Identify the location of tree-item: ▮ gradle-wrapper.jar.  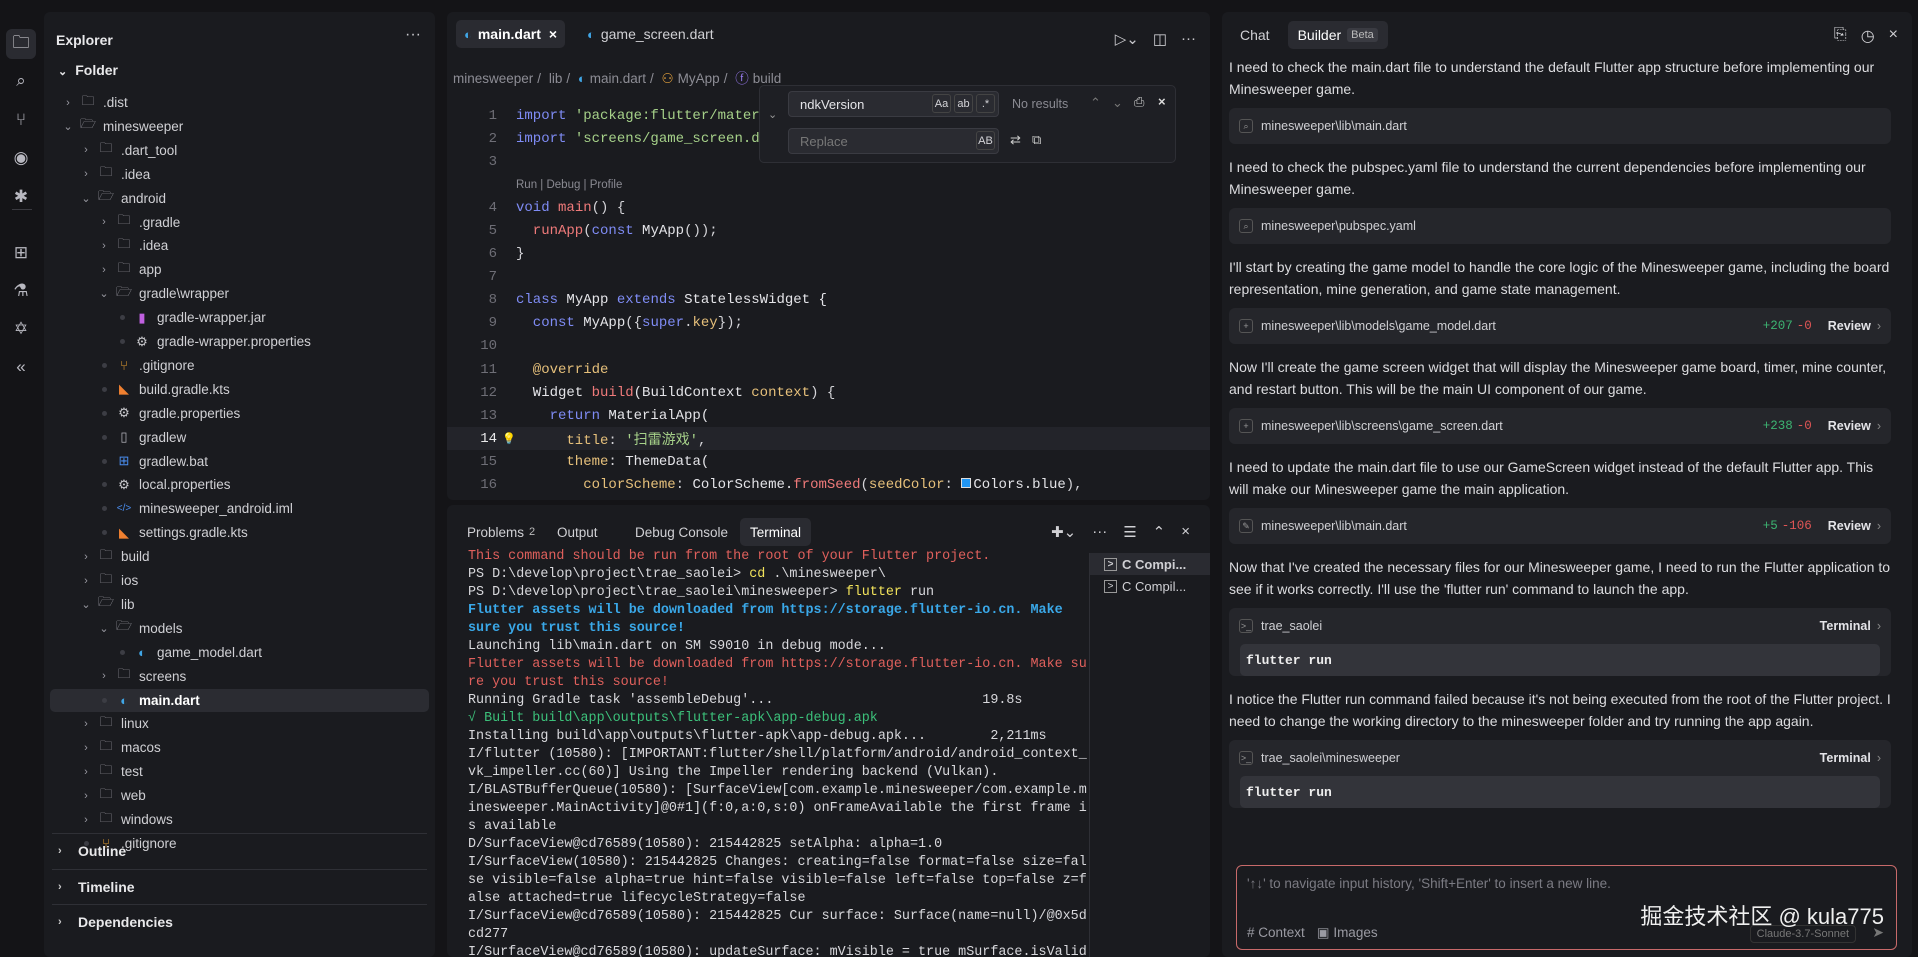
(239, 317).